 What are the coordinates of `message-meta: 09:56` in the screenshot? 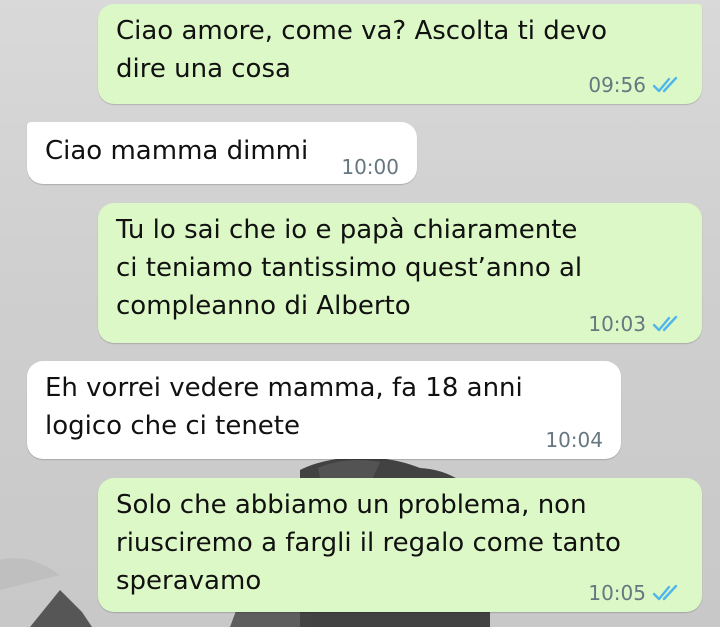 It's located at (634, 85).